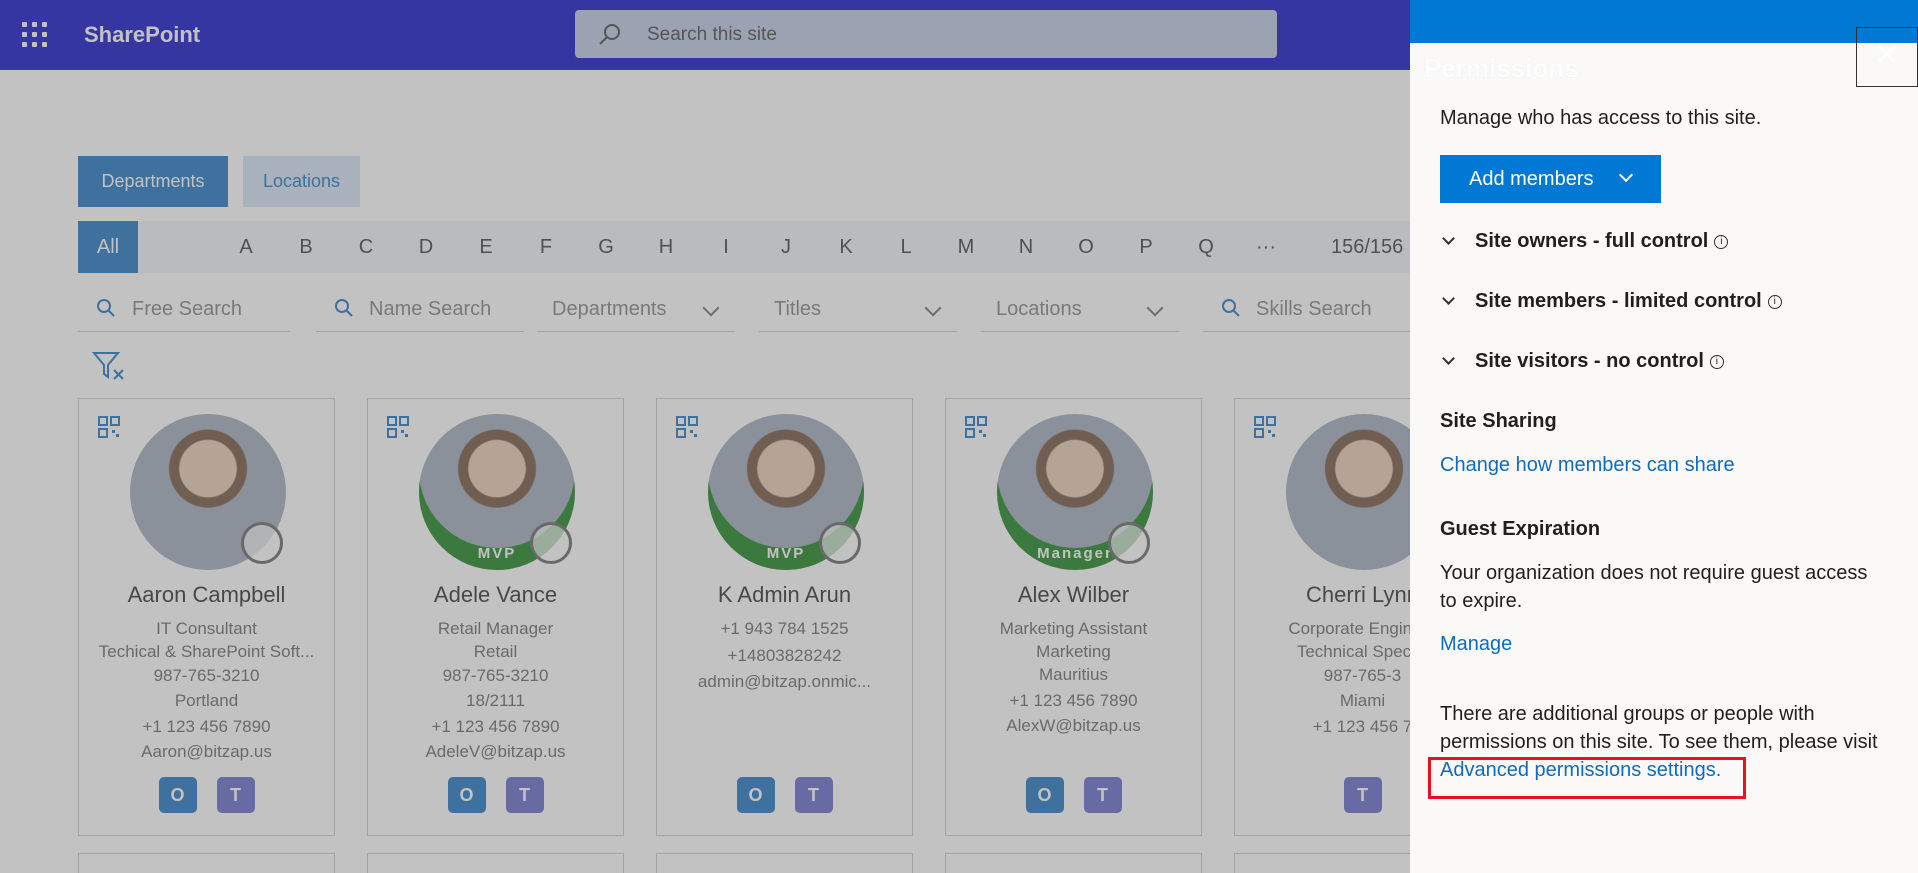 The height and width of the screenshot is (873, 1918). I want to click on letter-e: E, so click(486, 247).